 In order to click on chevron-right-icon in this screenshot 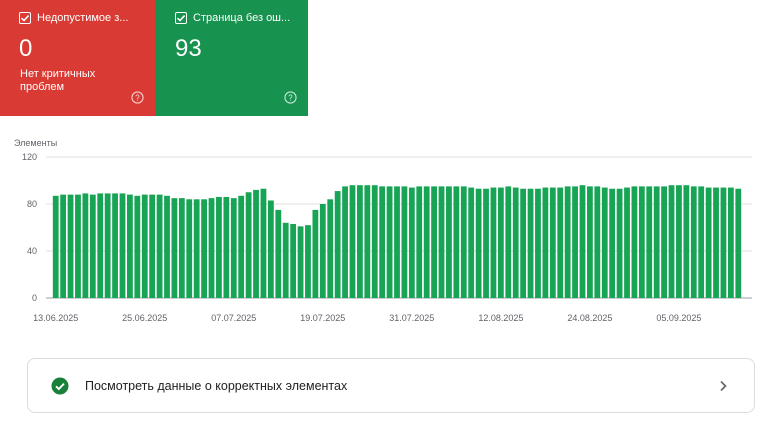, I will do `click(723, 386)`.